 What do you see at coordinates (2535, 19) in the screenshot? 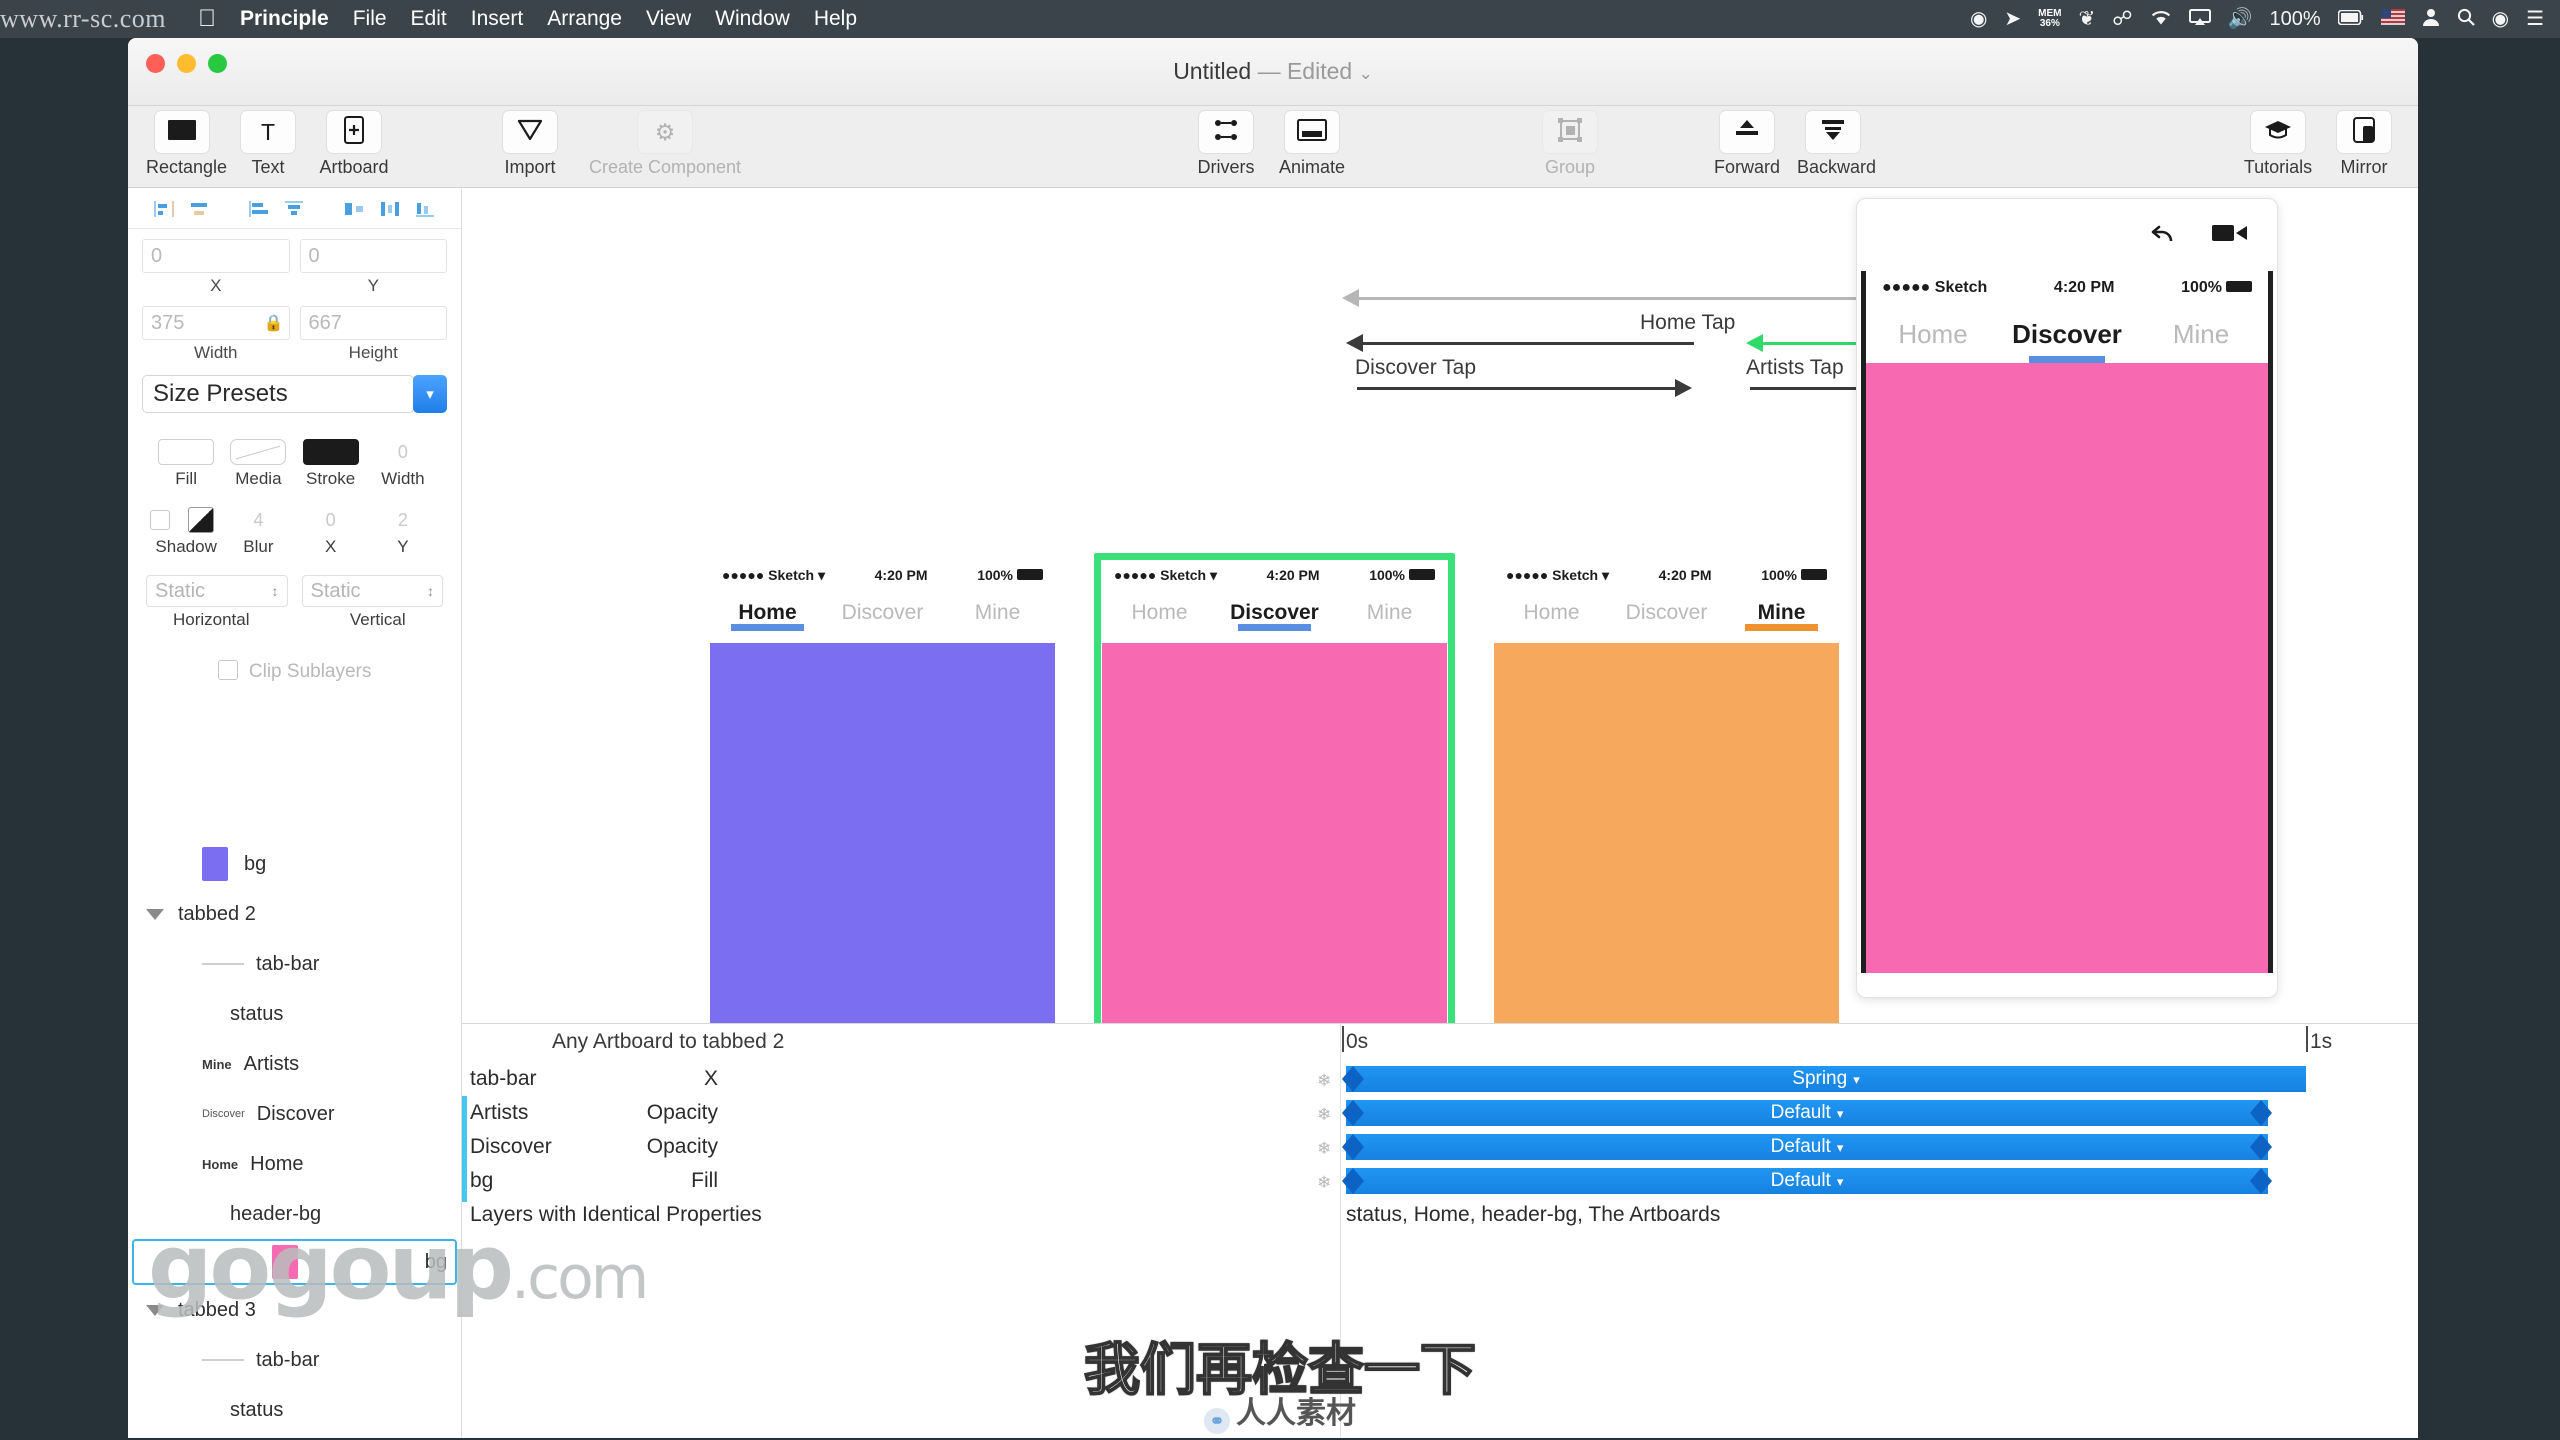
I see `notification-center-icon: ☰` at bounding box center [2535, 19].